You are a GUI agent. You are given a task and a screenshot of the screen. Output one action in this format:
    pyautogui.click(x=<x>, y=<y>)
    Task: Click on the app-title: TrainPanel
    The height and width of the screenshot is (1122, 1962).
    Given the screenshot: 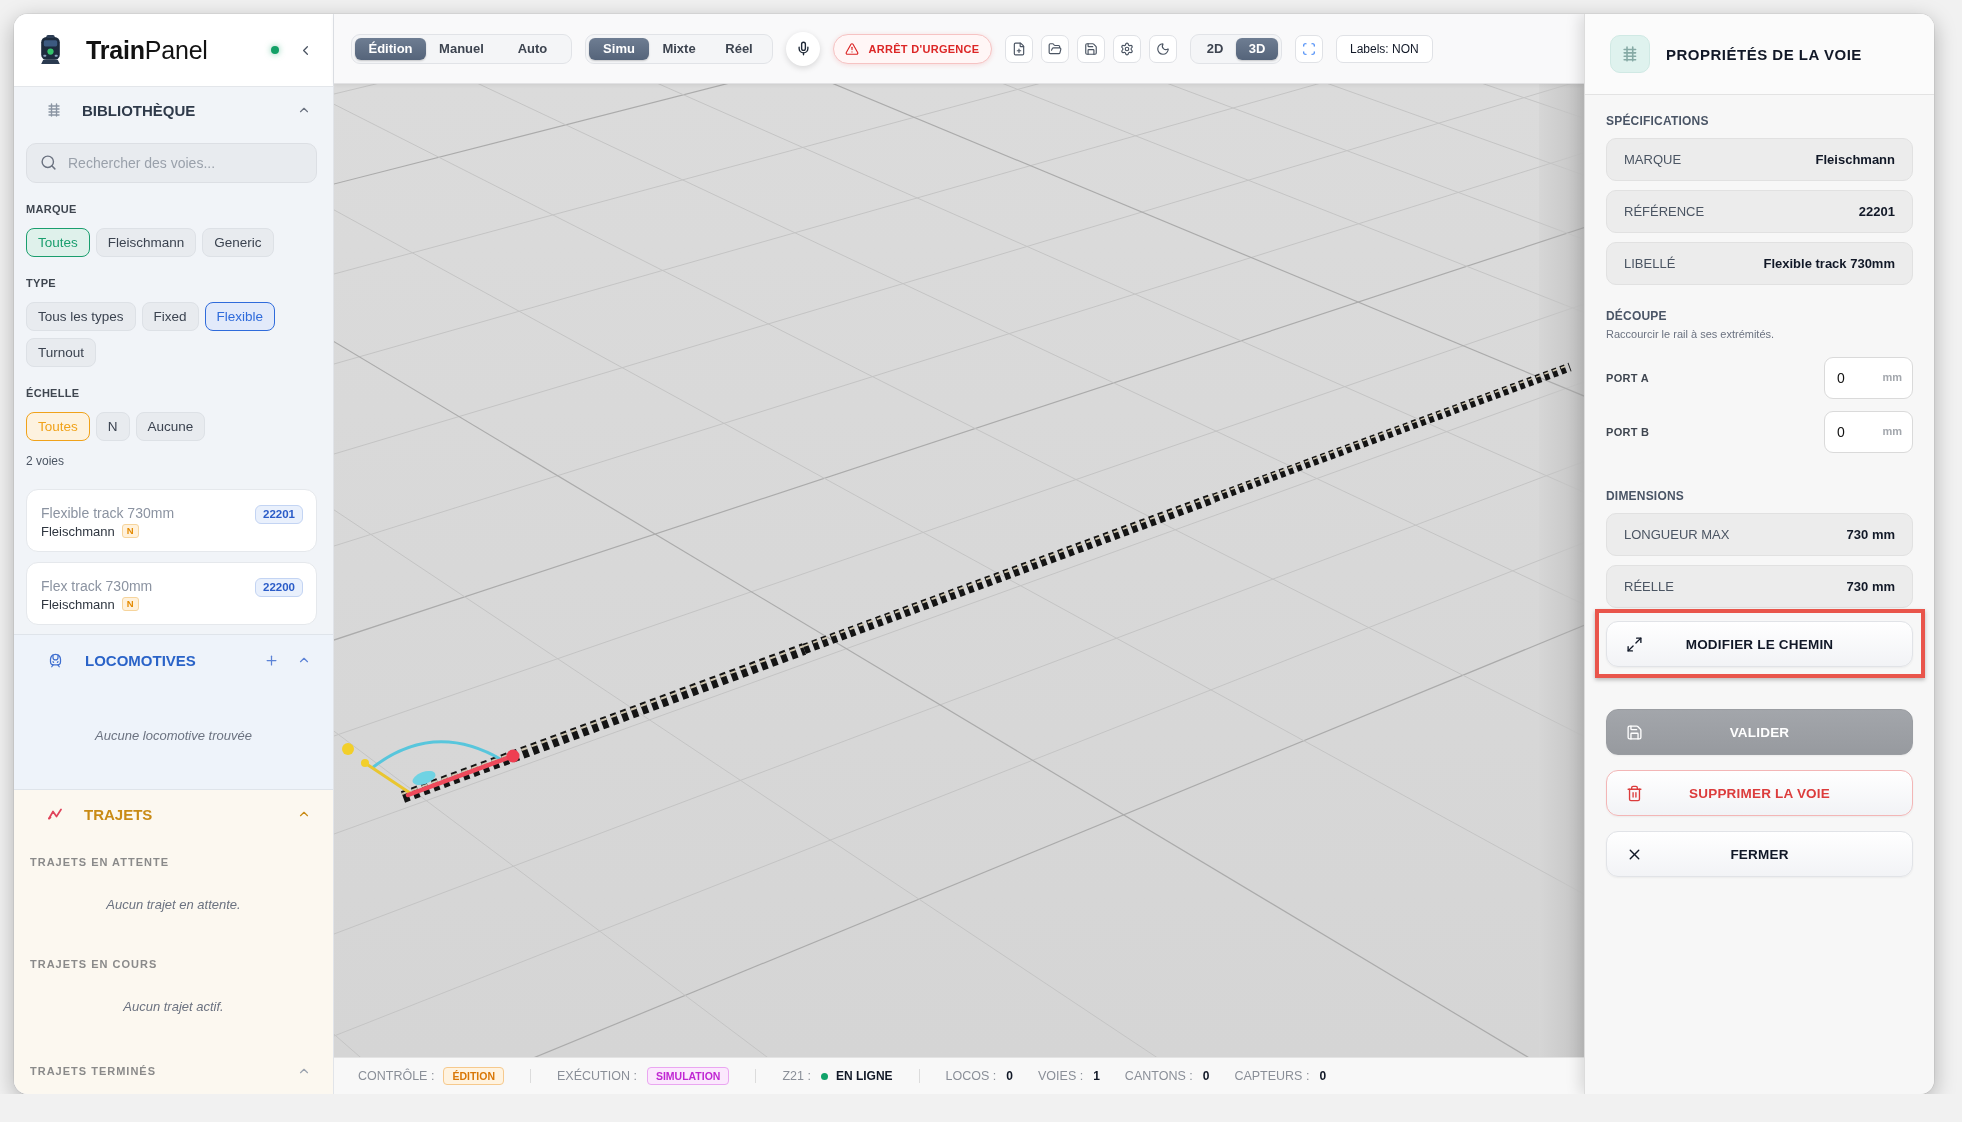 What is the action you would take?
    pyautogui.click(x=147, y=50)
    